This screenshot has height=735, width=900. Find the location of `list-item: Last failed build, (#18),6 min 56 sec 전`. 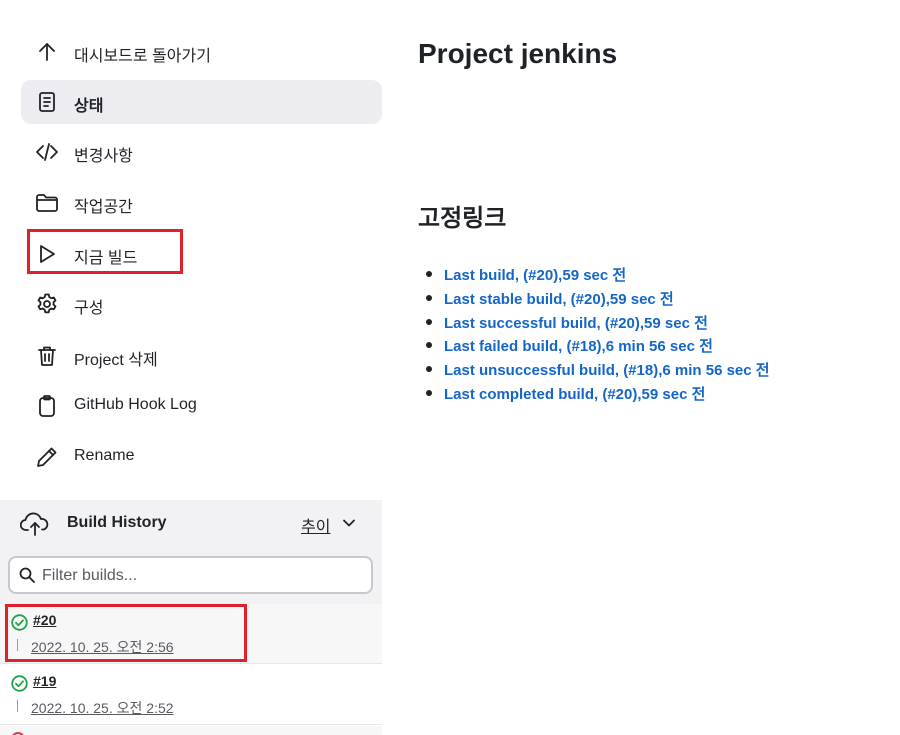

list-item: Last failed build, (#18),6 min 56 sec 전 is located at coordinates (598, 347).